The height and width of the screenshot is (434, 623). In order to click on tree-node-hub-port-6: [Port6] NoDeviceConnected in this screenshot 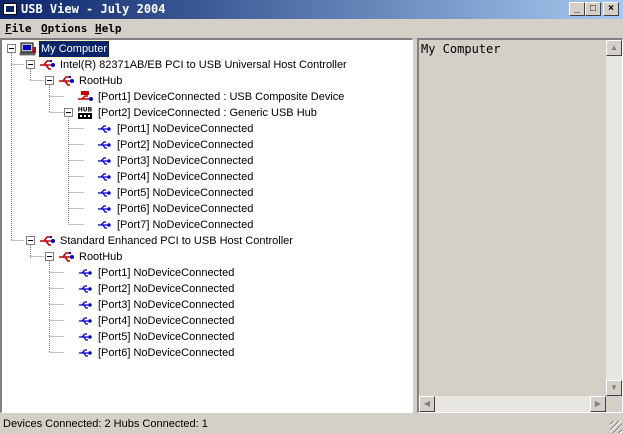, I will do `click(195, 209)`.